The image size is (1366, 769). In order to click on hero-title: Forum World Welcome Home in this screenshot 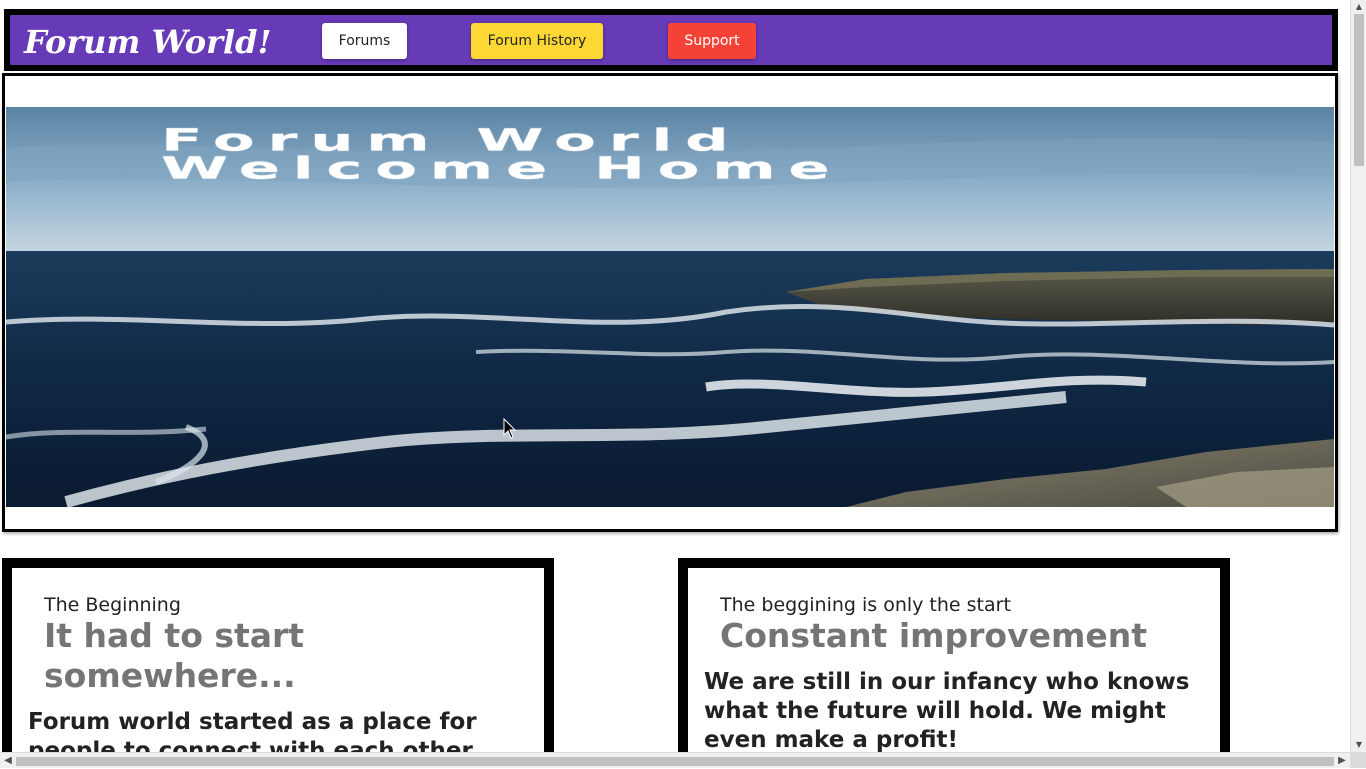, I will do `click(502, 154)`.